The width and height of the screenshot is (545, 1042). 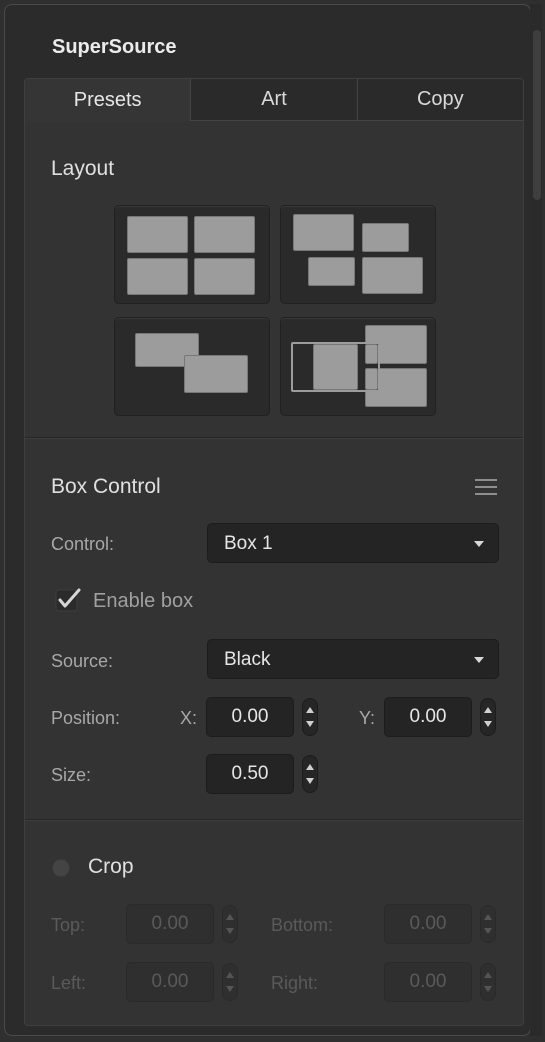 What do you see at coordinates (302, 925) in the screenshot?
I see `crop-bottom-label: Bottom:` at bounding box center [302, 925].